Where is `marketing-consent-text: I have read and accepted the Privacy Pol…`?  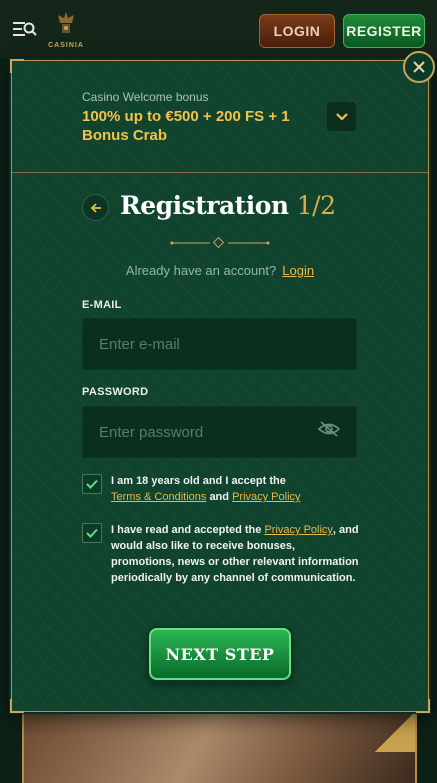
marketing-consent-text: I have read and accepted the Privacy Pol… is located at coordinates (235, 554).